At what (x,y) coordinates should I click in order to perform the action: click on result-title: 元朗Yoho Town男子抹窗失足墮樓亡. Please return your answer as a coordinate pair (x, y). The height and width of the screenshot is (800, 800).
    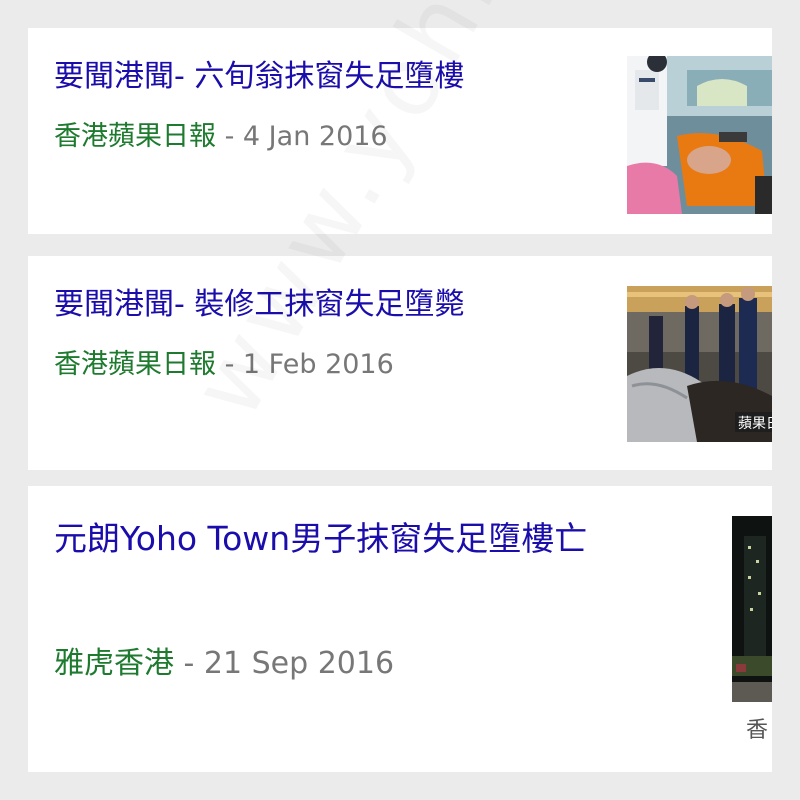
    Looking at the image, I should click on (374, 539).